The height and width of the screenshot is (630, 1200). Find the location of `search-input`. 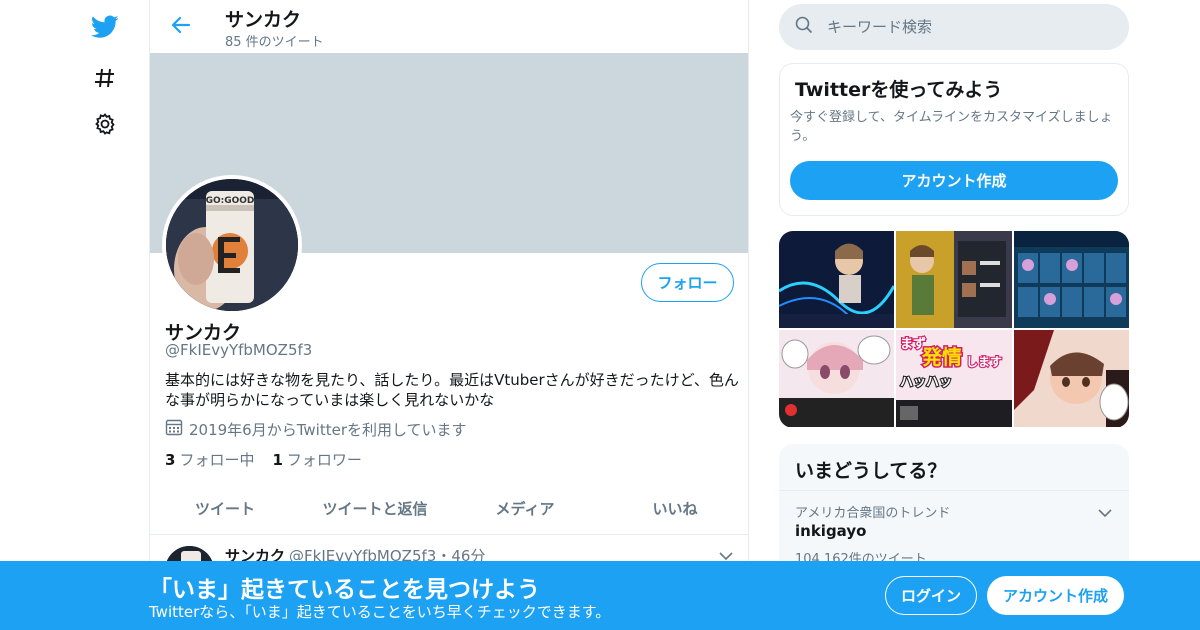

search-input is located at coordinates (967, 27).